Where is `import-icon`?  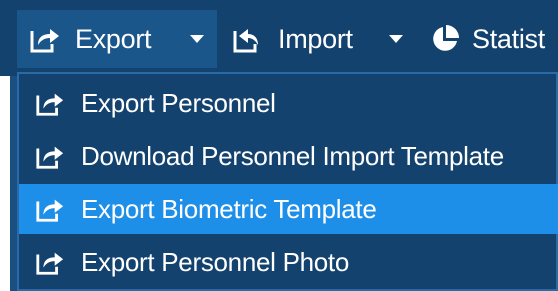
import-icon is located at coordinates (248, 39).